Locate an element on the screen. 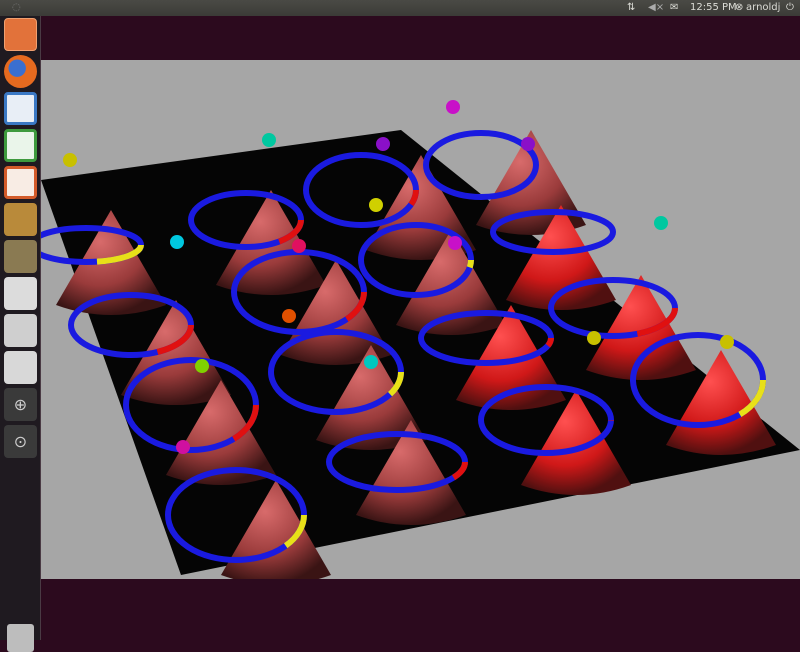 The height and width of the screenshot is (652, 800). volume-icon: ◀× is located at coordinates (656, 8).